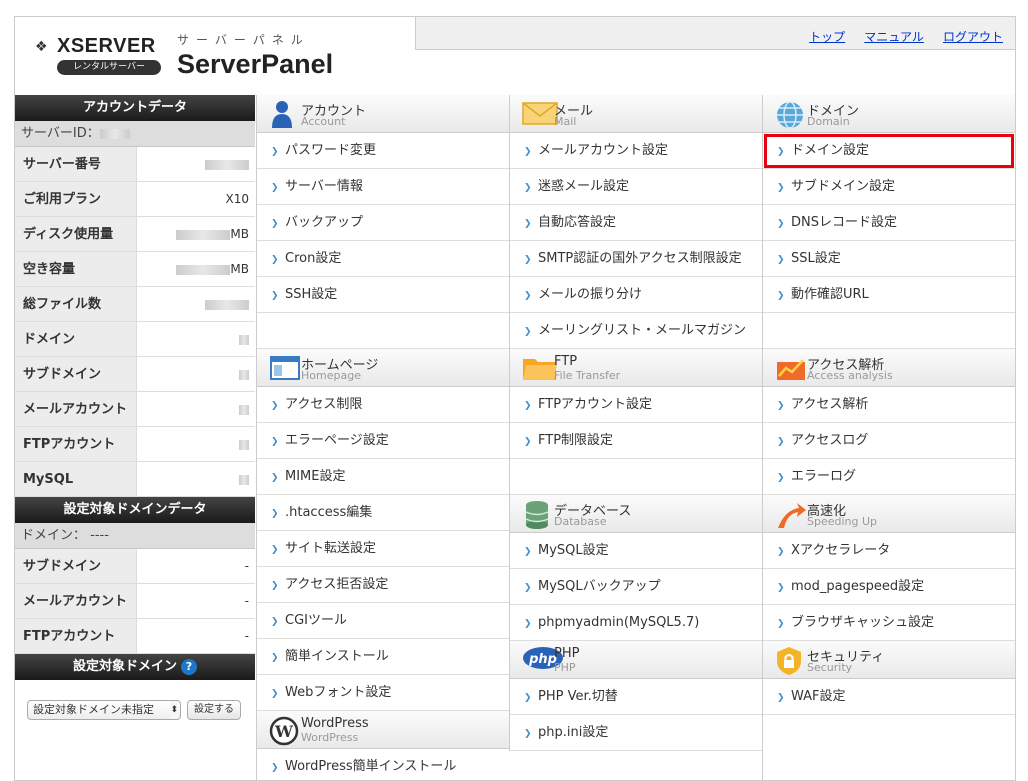  Describe the element at coordinates (636, 697) in the screenshot. I see `menu-item-link: ❯ PHP Ver.切替` at that location.